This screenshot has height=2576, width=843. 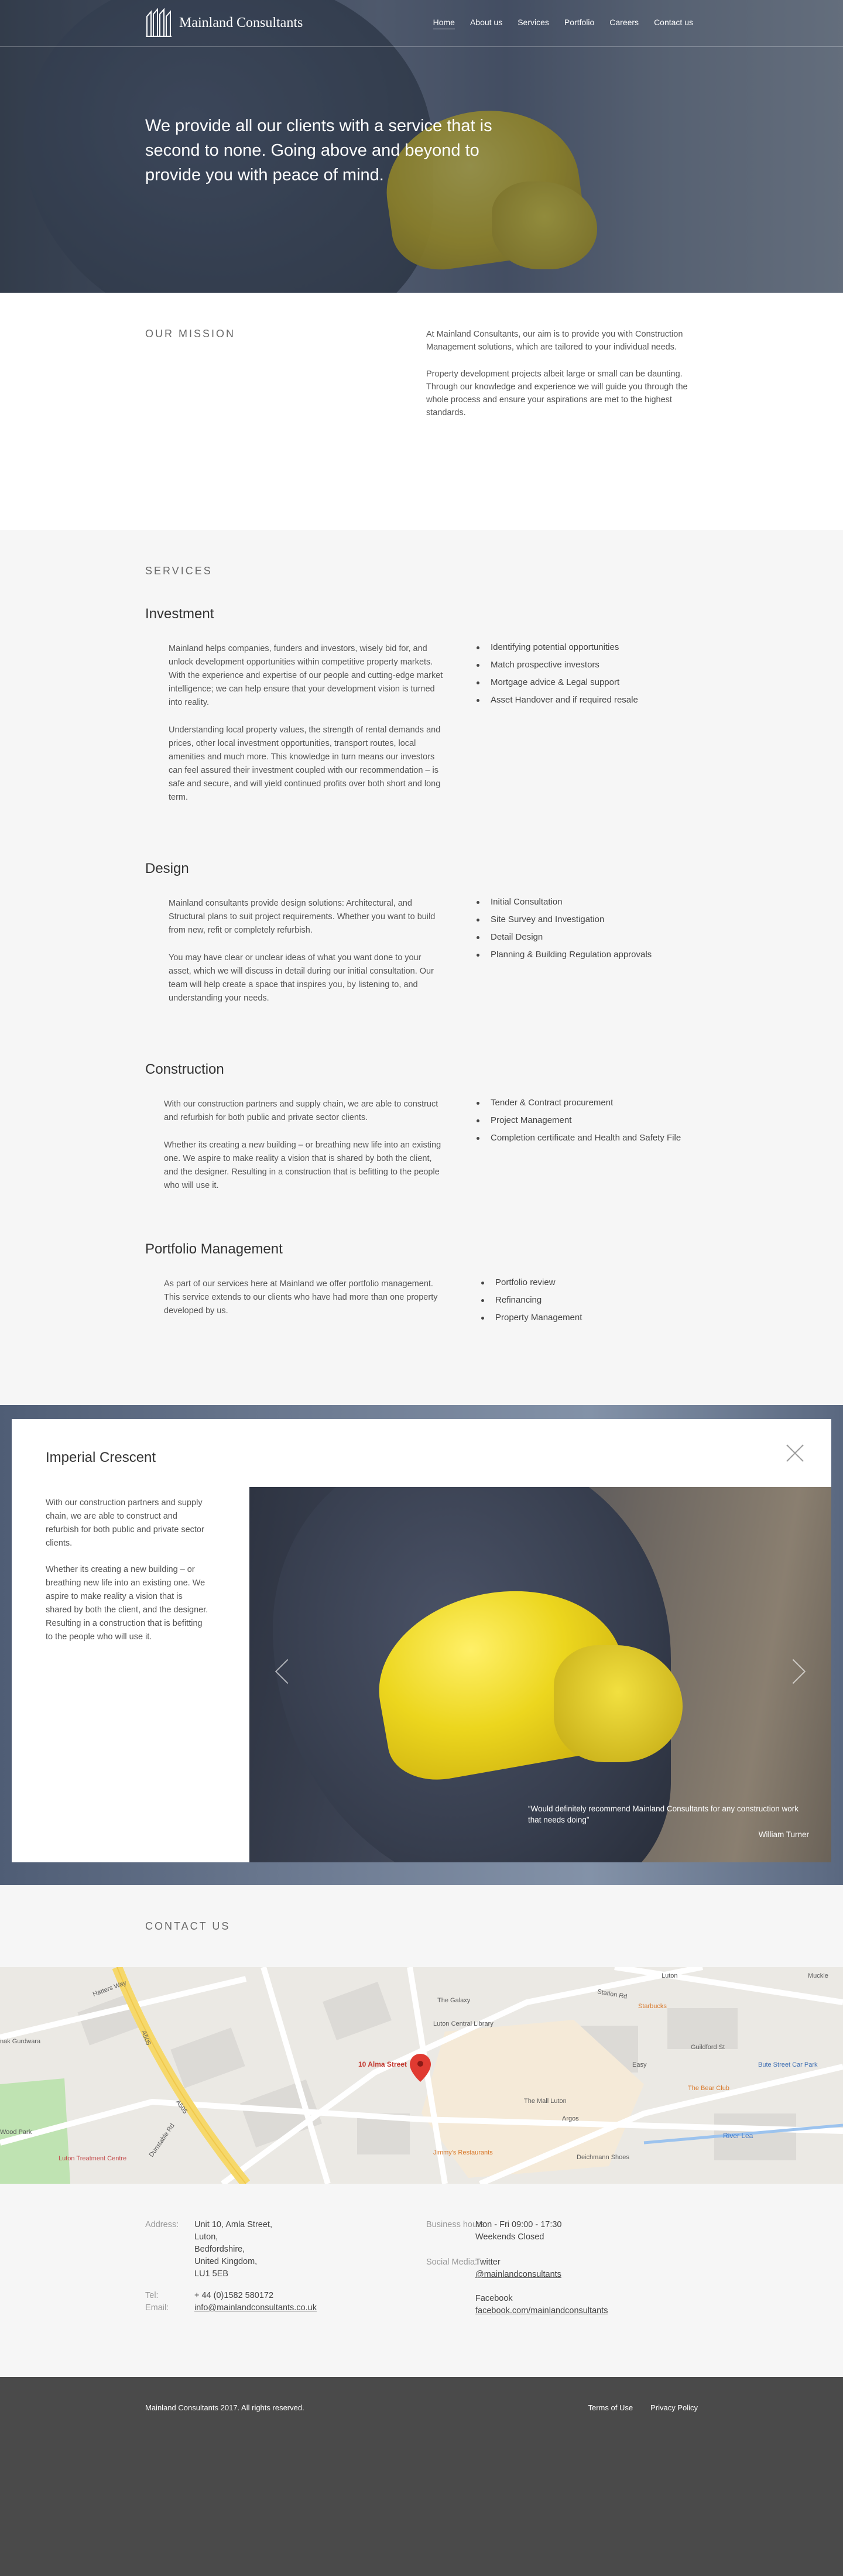 I want to click on nav-portfolio: Portfolio, so click(x=579, y=23).